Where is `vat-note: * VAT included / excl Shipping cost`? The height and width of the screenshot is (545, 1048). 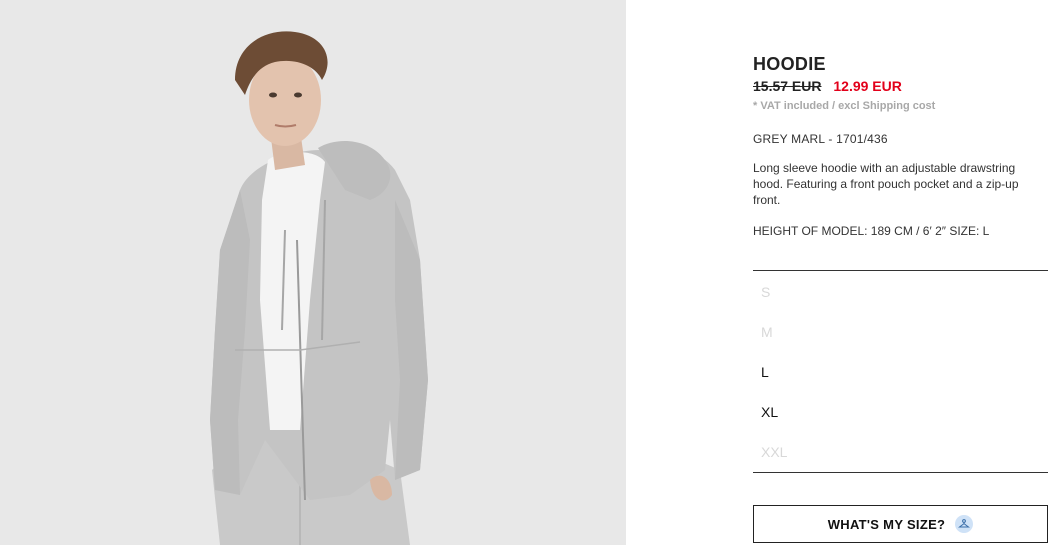
vat-note: * VAT included / excl Shipping cost is located at coordinates (844, 106).